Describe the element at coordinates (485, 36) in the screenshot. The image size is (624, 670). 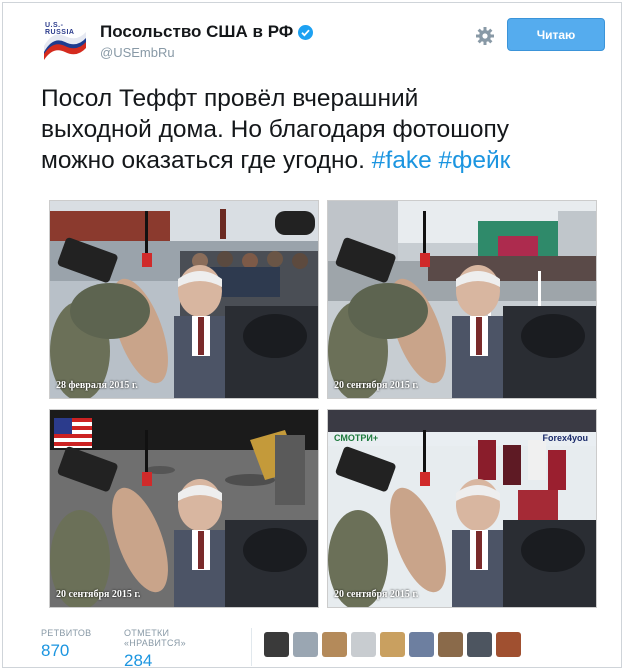
I see `gear-icon` at that location.